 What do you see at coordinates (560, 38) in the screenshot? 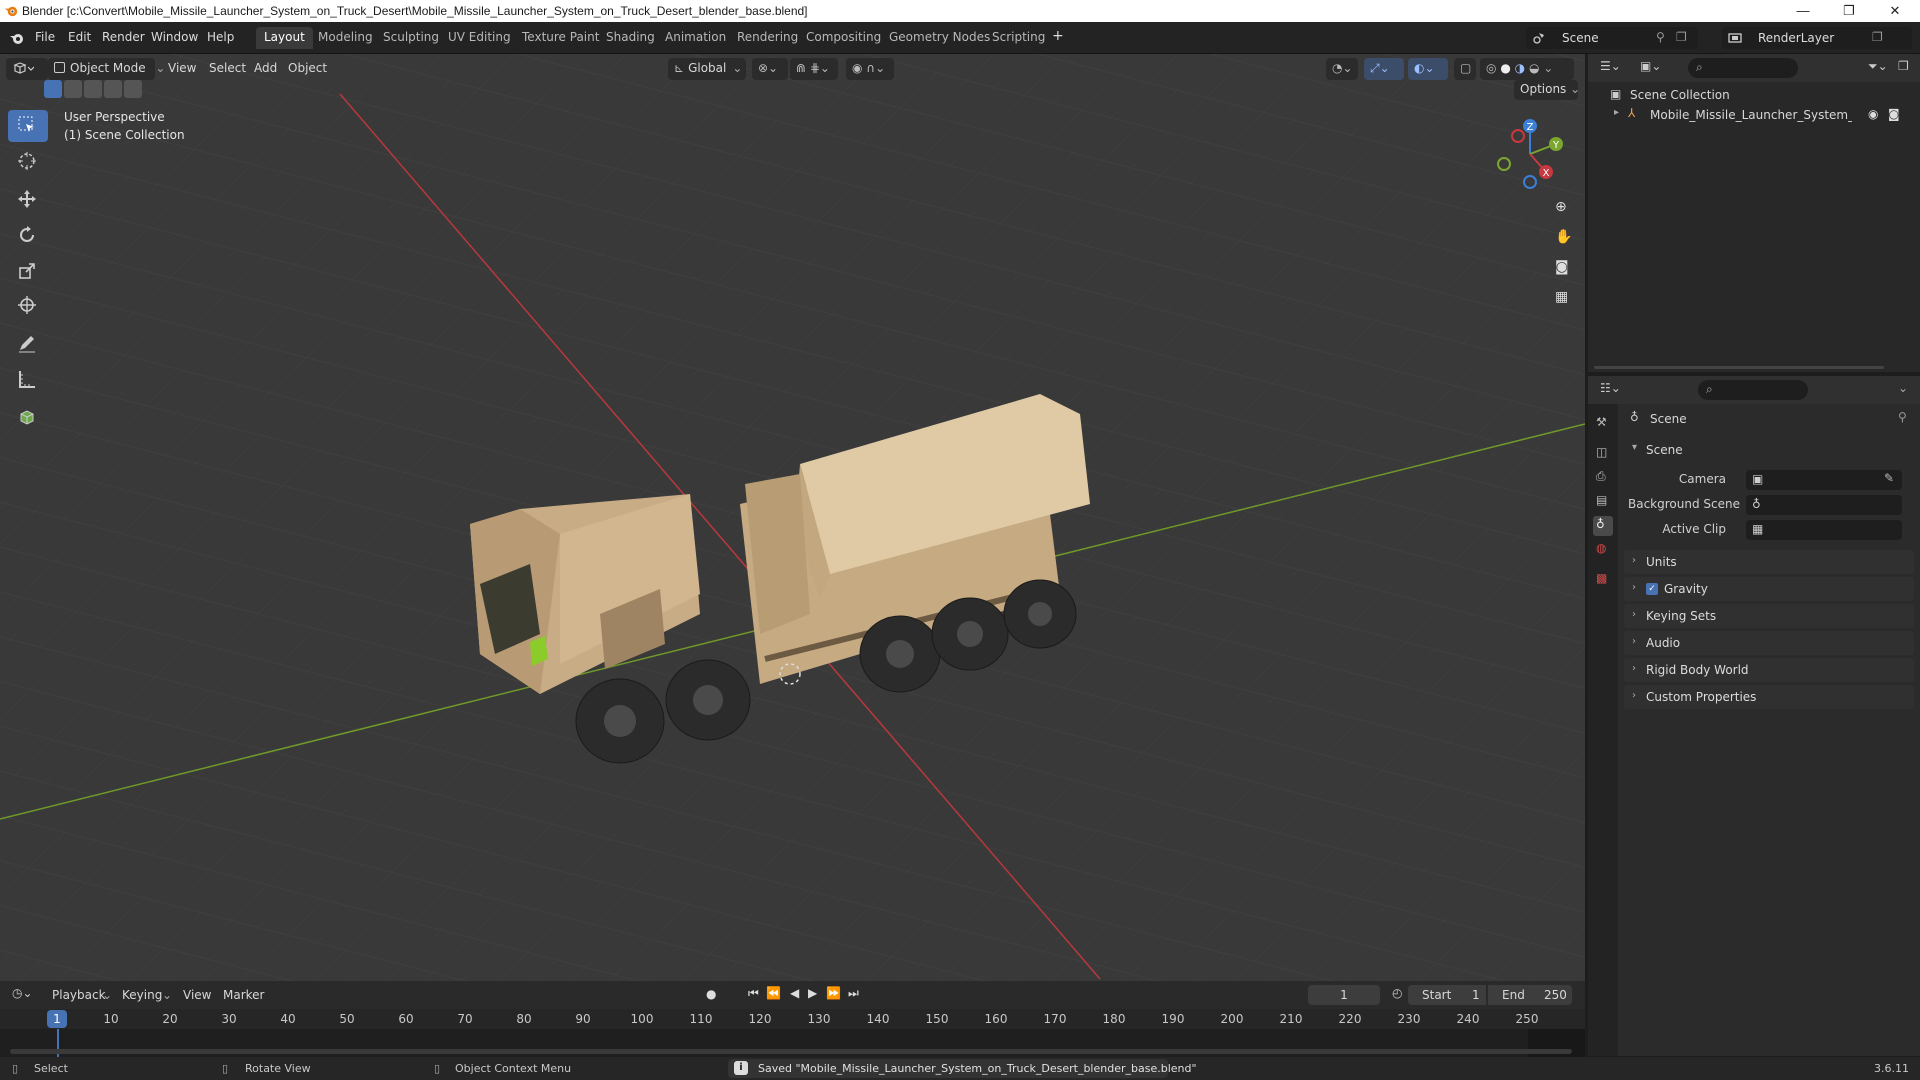
I see `tab-texture-paint: Texture Paint` at bounding box center [560, 38].